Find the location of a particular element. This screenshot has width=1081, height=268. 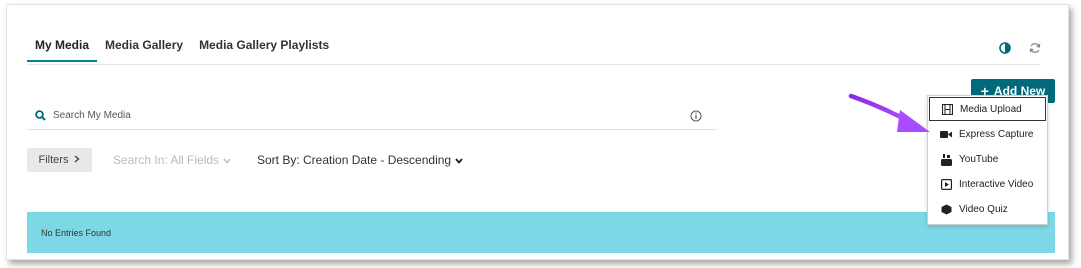

menu-item-media-upload: Media Upload is located at coordinates (987, 109).